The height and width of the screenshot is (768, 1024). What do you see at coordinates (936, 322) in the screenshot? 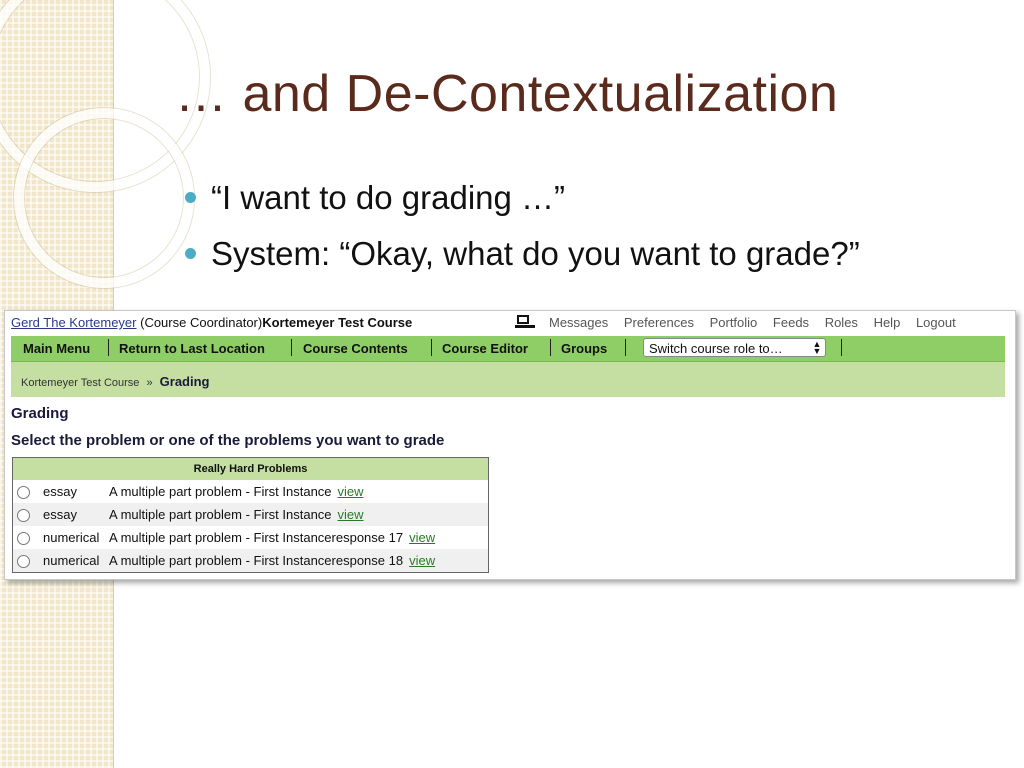
I see `nav-logout: Logout` at bounding box center [936, 322].